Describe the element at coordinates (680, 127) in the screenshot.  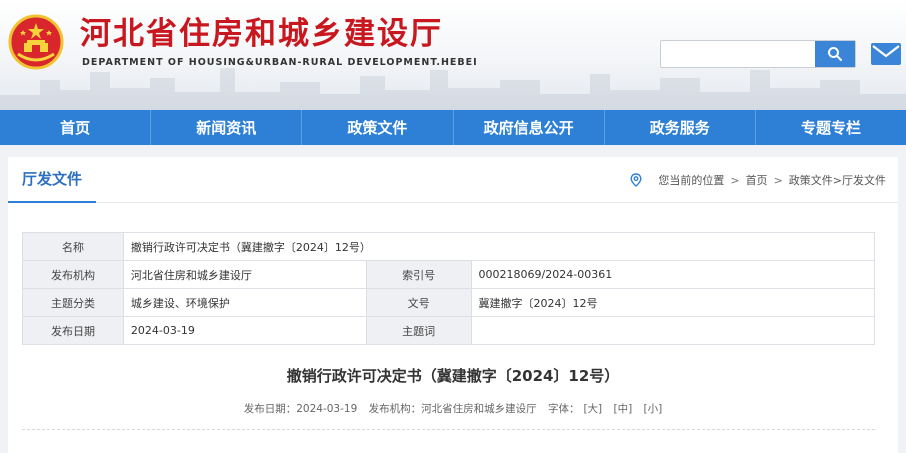
I see `nav-government-services: 政务服务` at that location.